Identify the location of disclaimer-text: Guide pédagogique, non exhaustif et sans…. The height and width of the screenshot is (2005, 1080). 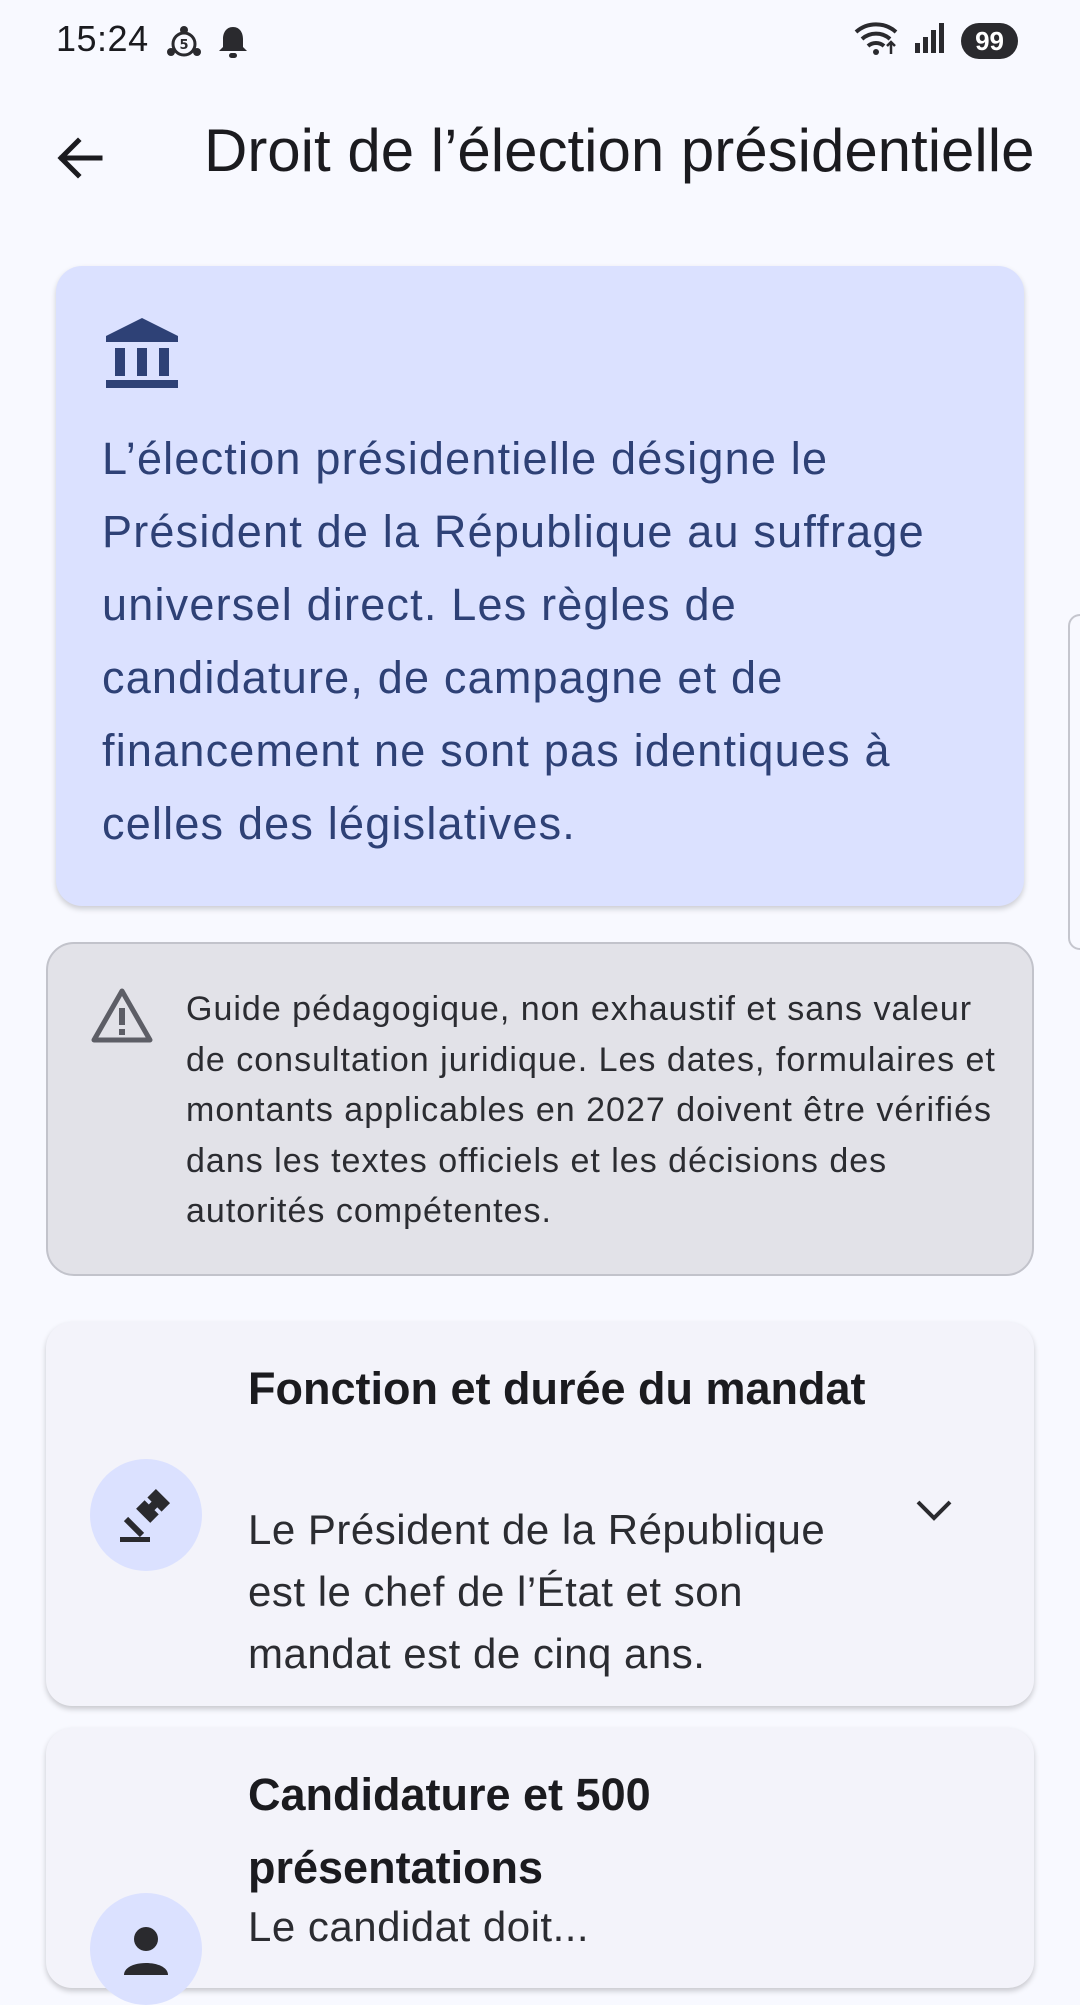
(591, 1110).